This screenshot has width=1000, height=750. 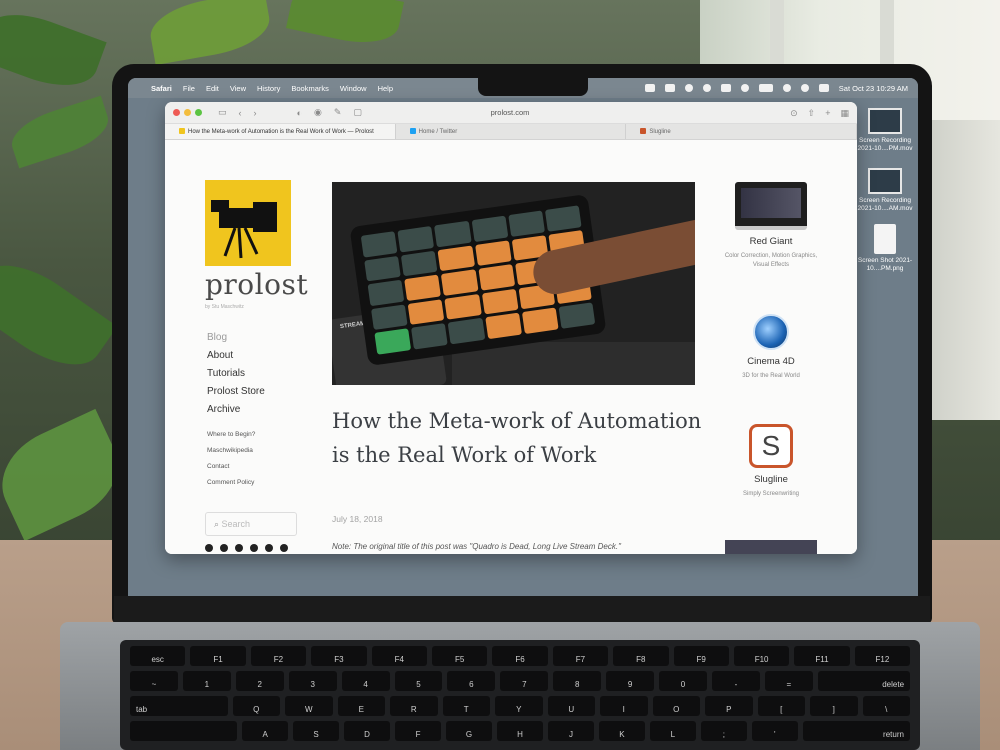 What do you see at coordinates (469, 731) in the screenshot?
I see `key-g: G` at bounding box center [469, 731].